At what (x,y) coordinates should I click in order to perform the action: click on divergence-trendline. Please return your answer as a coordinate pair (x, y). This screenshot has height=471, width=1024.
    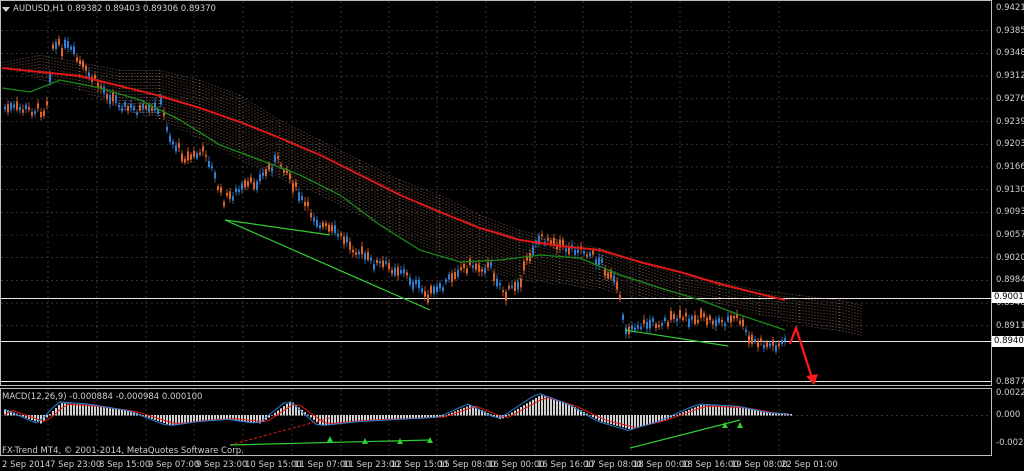
    Looking at the image, I should click on (676, 338).